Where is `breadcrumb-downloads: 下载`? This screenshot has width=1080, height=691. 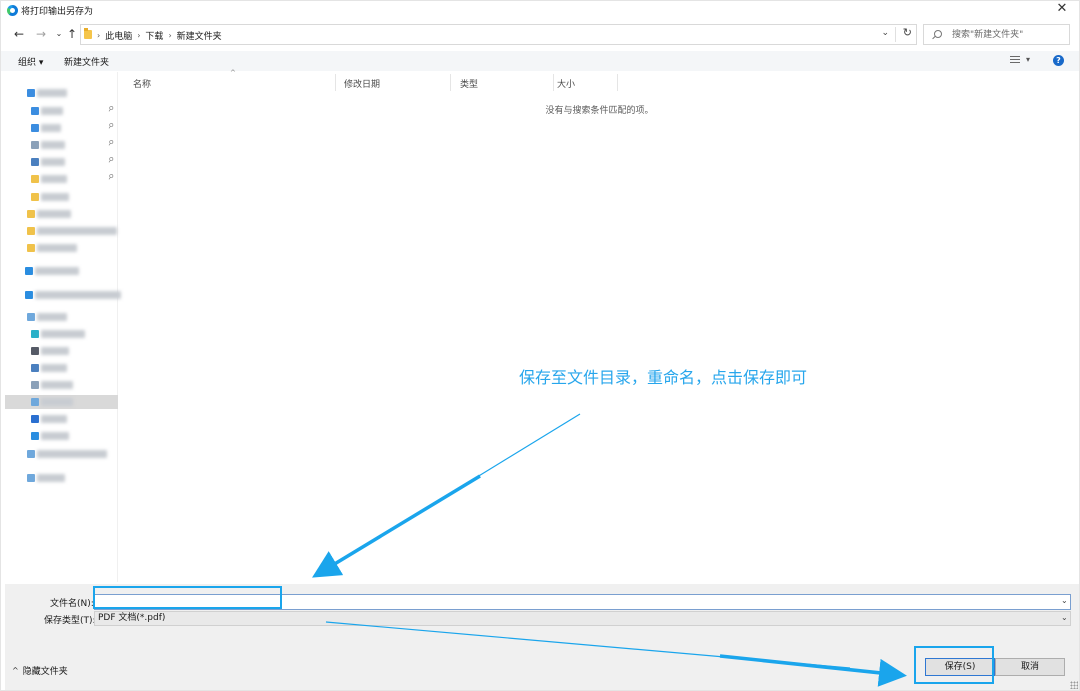
breadcrumb-downloads: 下载 is located at coordinates (154, 35).